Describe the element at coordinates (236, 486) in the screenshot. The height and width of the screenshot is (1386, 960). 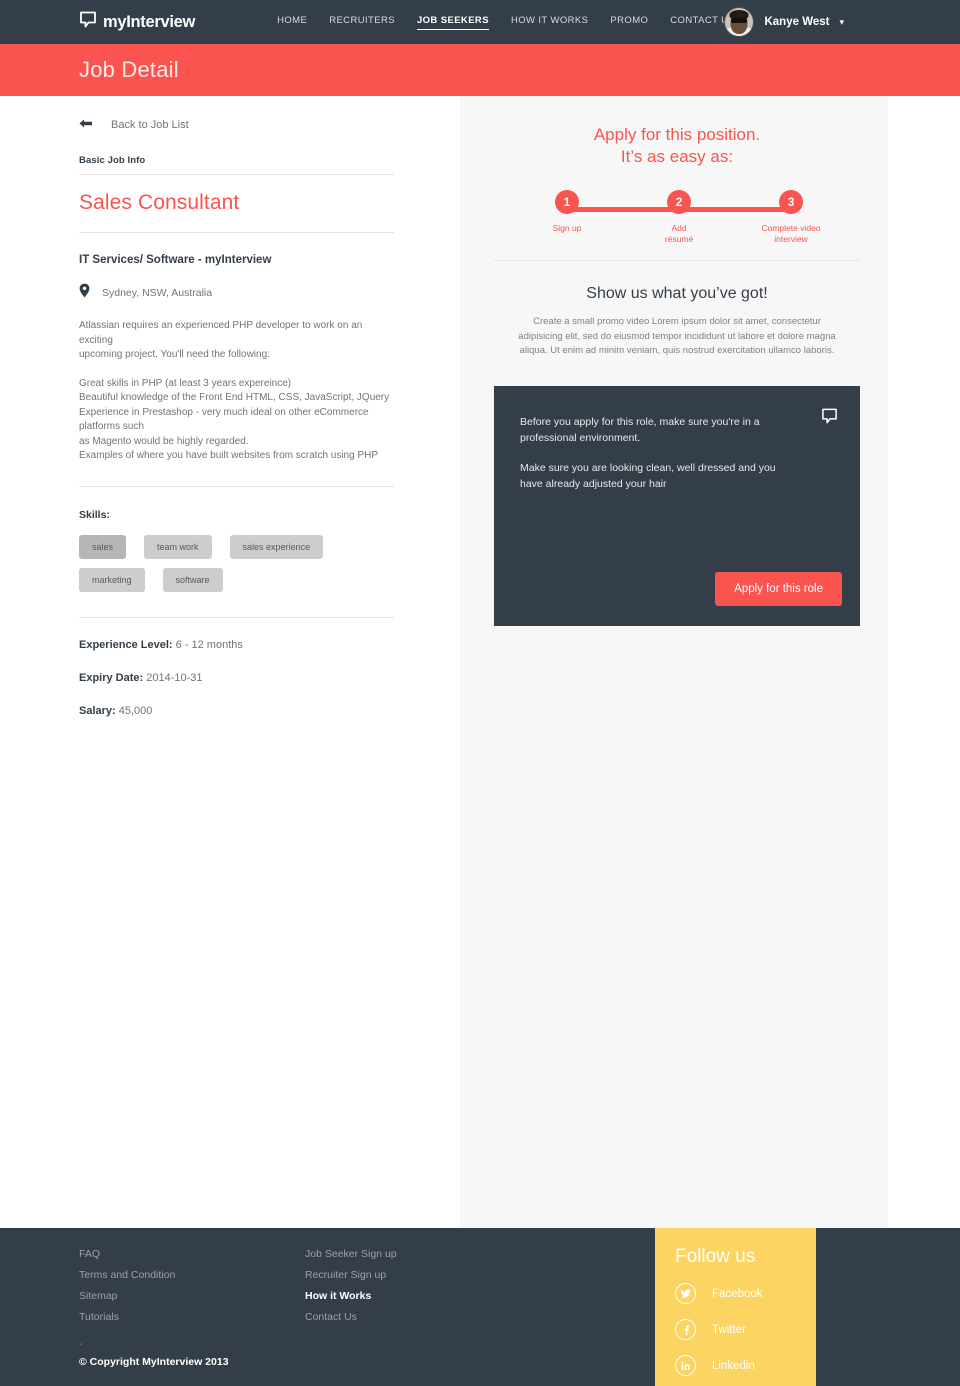
I see `divider-above-skills` at that location.